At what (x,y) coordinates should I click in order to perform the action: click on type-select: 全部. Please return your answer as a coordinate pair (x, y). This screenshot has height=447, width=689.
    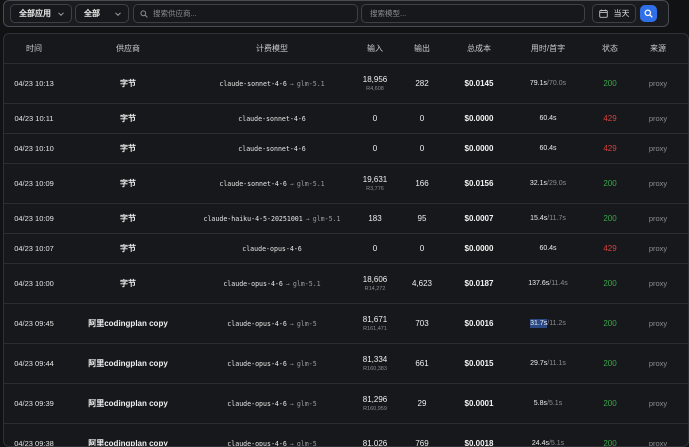
    Looking at the image, I should click on (102, 13).